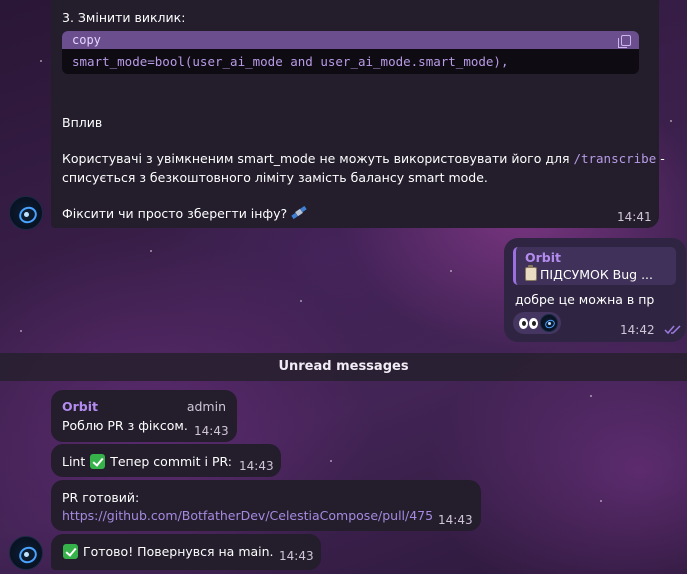 This screenshot has width=687, height=574. I want to click on message-bubble-incoming: Готово! Повернувся на main. 14:43, so click(186, 552).